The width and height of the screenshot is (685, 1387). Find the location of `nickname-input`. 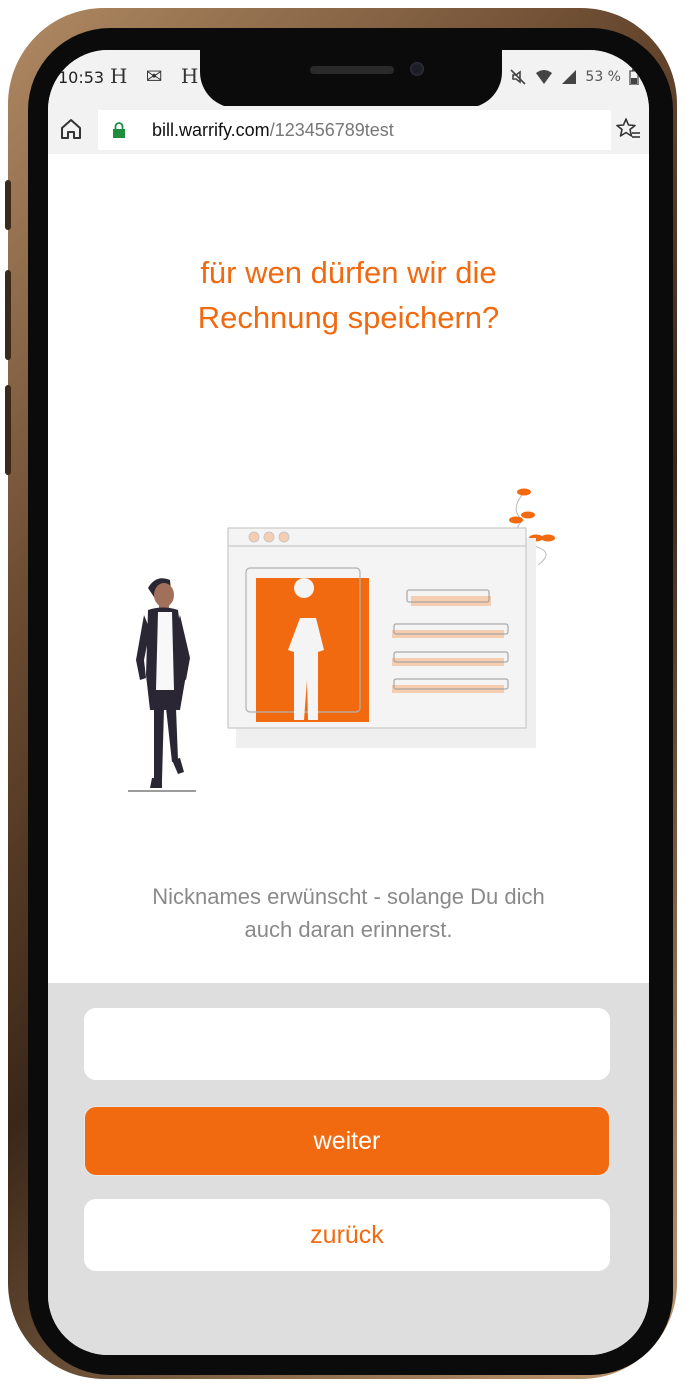

nickname-input is located at coordinates (347, 1044).